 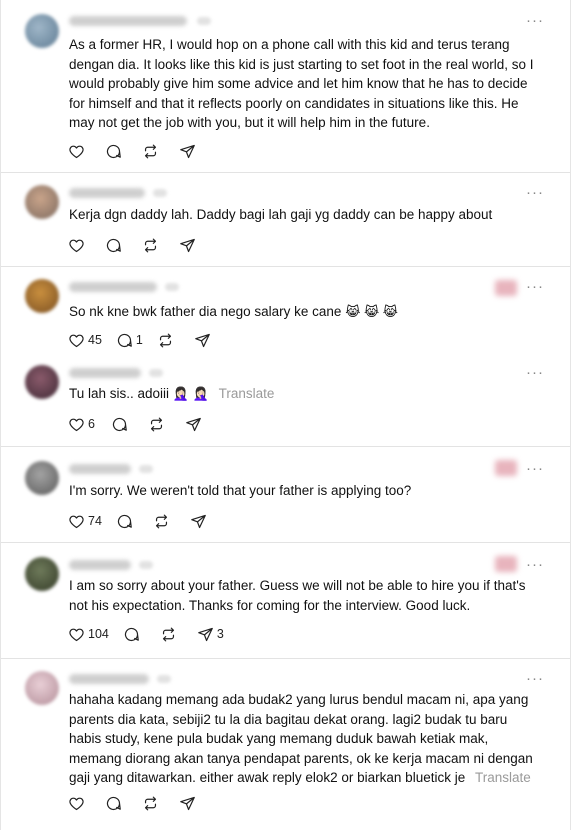 What do you see at coordinates (220, 634) in the screenshot?
I see `share-count: 3` at bounding box center [220, 634].